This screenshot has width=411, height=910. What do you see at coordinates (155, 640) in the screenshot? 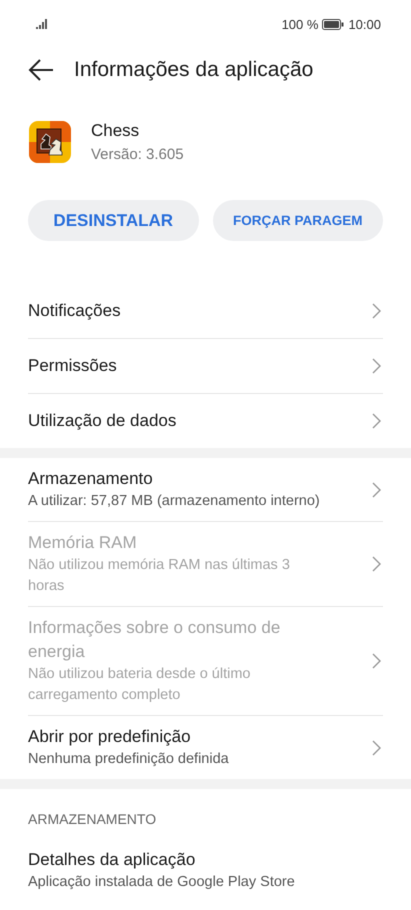
I see `item-title: Informações sobre o consumo de energia` at bounding box center [155, 640].